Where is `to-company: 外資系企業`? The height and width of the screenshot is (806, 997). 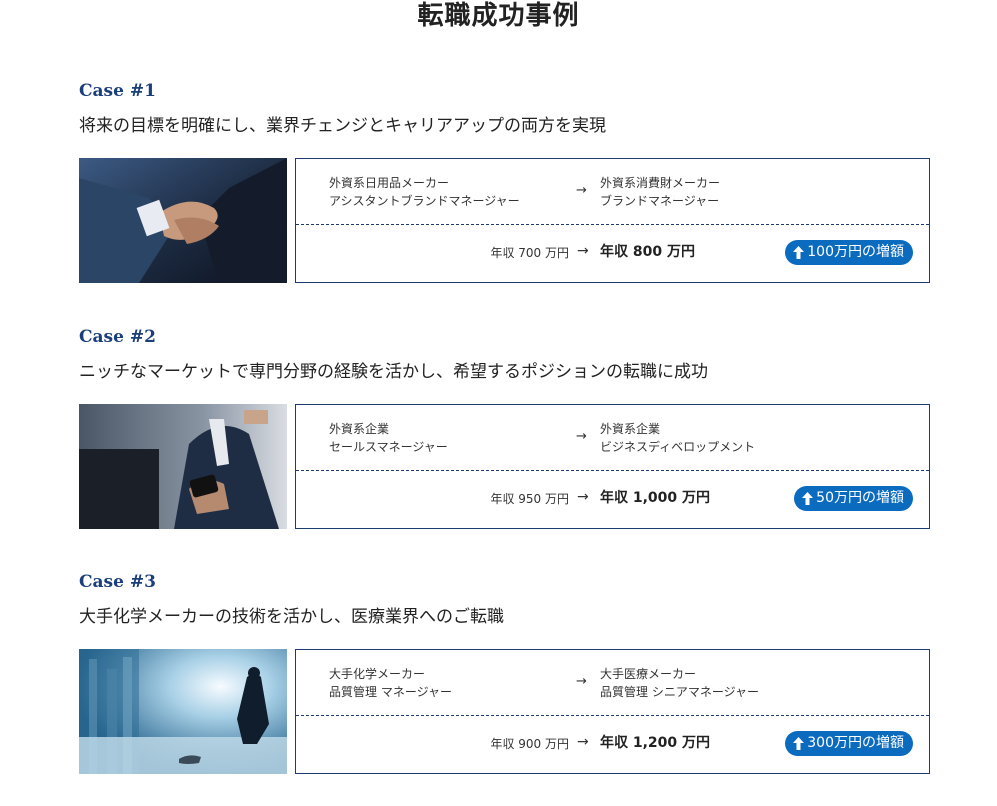 to-company: 外資系企業 is located at coordinates (630, 429).